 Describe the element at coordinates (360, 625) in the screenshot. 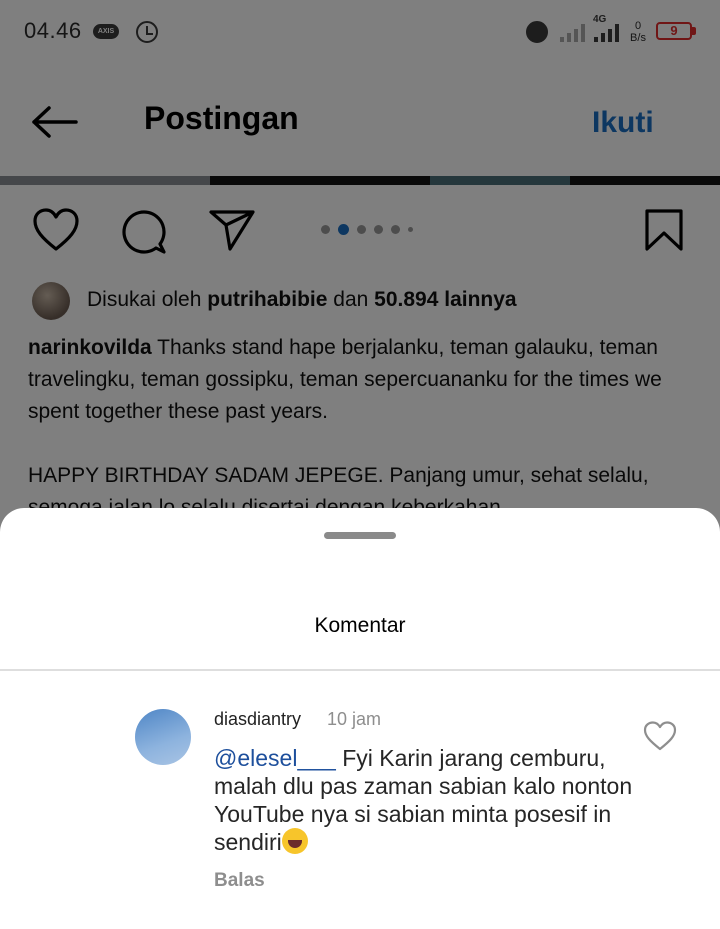

I see `sheet-title: Komentar` at that location.